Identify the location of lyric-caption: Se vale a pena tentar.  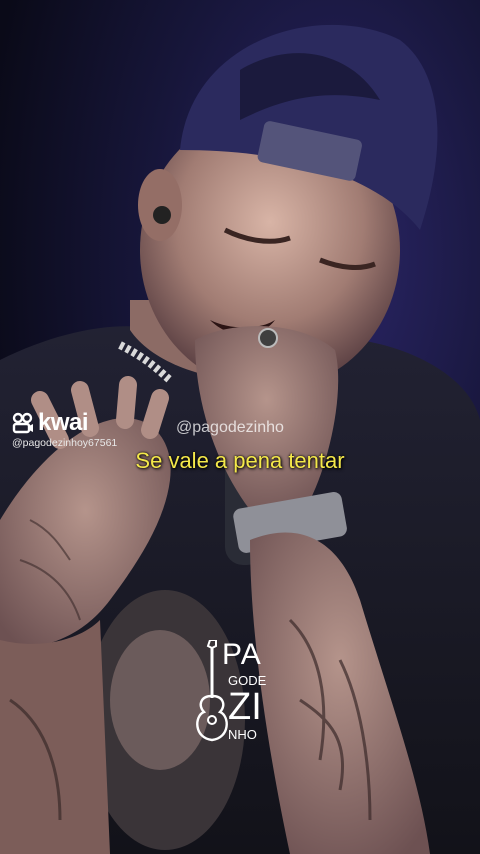
(240, 460).